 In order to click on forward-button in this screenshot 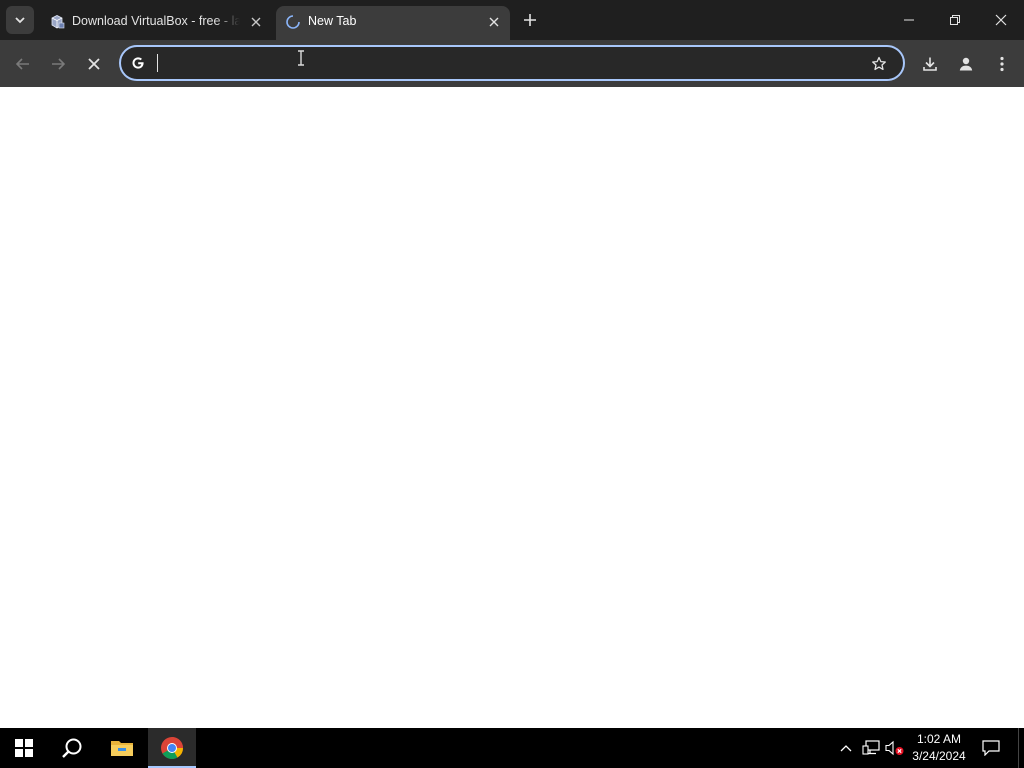, I will do `click(58, 64)`.